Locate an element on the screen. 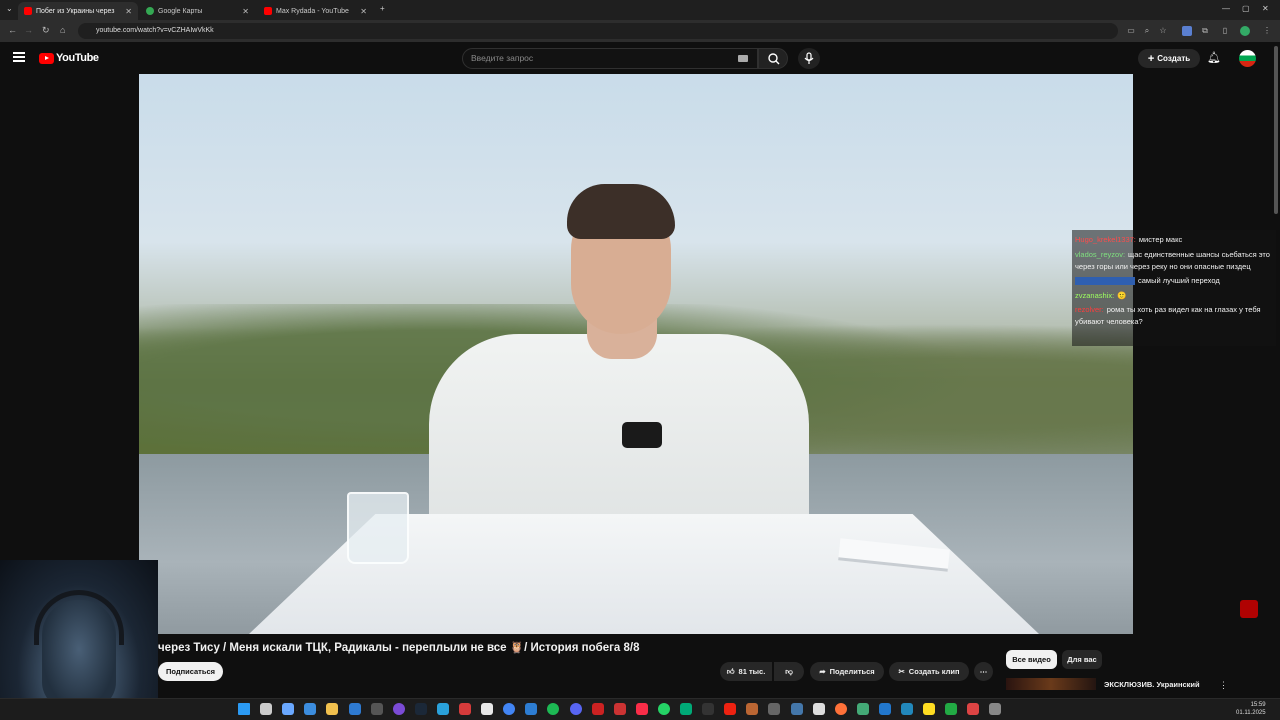 Image resolution: width=1280 pixels, height=720 pixels. obs-icon is located at coordinates (398, 709).